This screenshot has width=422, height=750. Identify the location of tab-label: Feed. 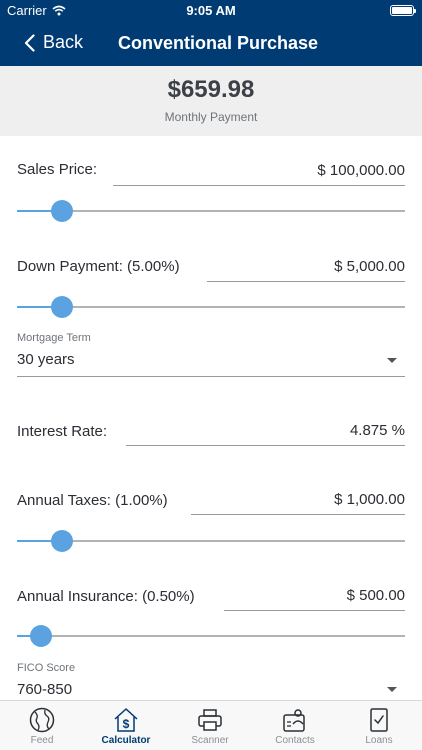
(42, 740).